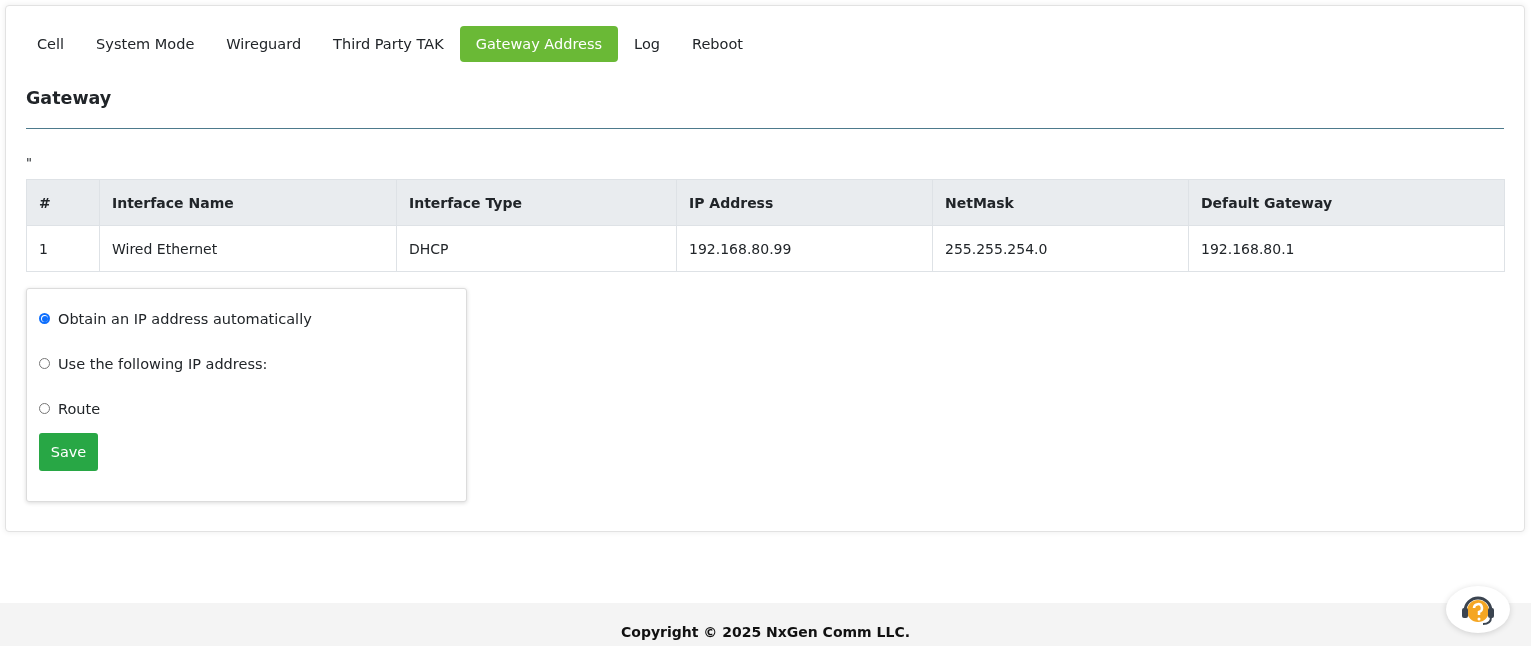 This screenshot has width=1531, height=646. I want to click on help-button, so click(1478, 609).